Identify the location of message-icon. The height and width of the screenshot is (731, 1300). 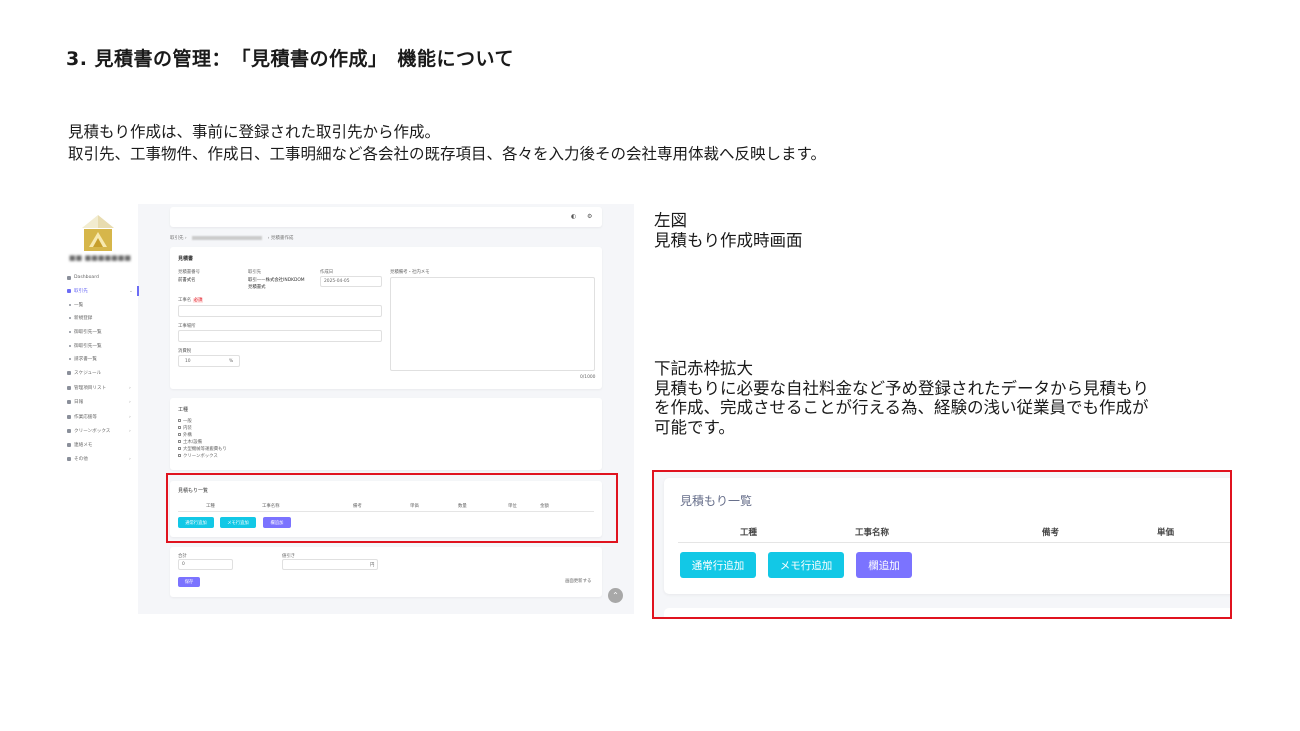
(69, 445).